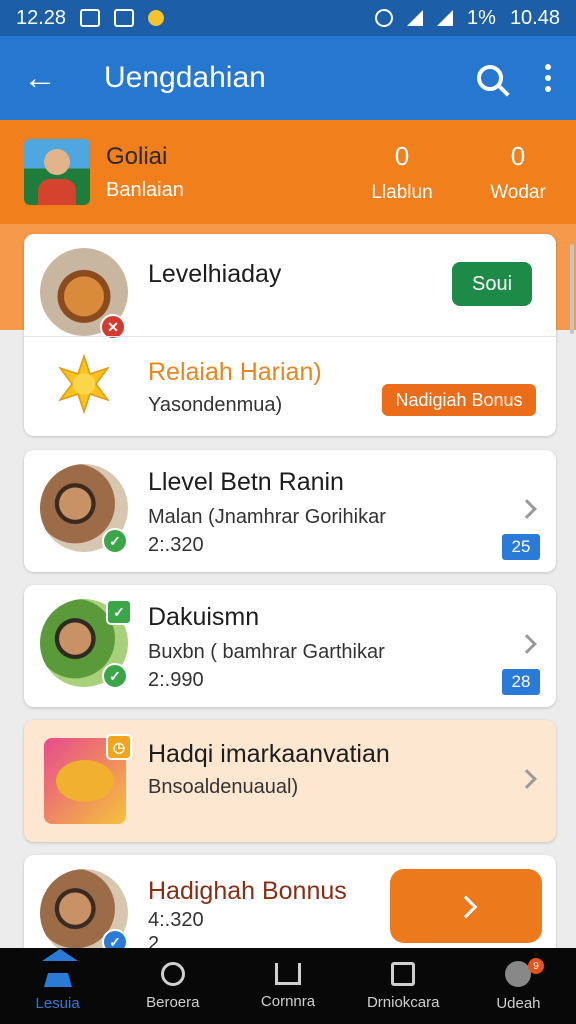 This screenshot has width=576, height=1024. Describe the element at coordinates (59, 967) in the screenshot. I see `home-icon` at that location.